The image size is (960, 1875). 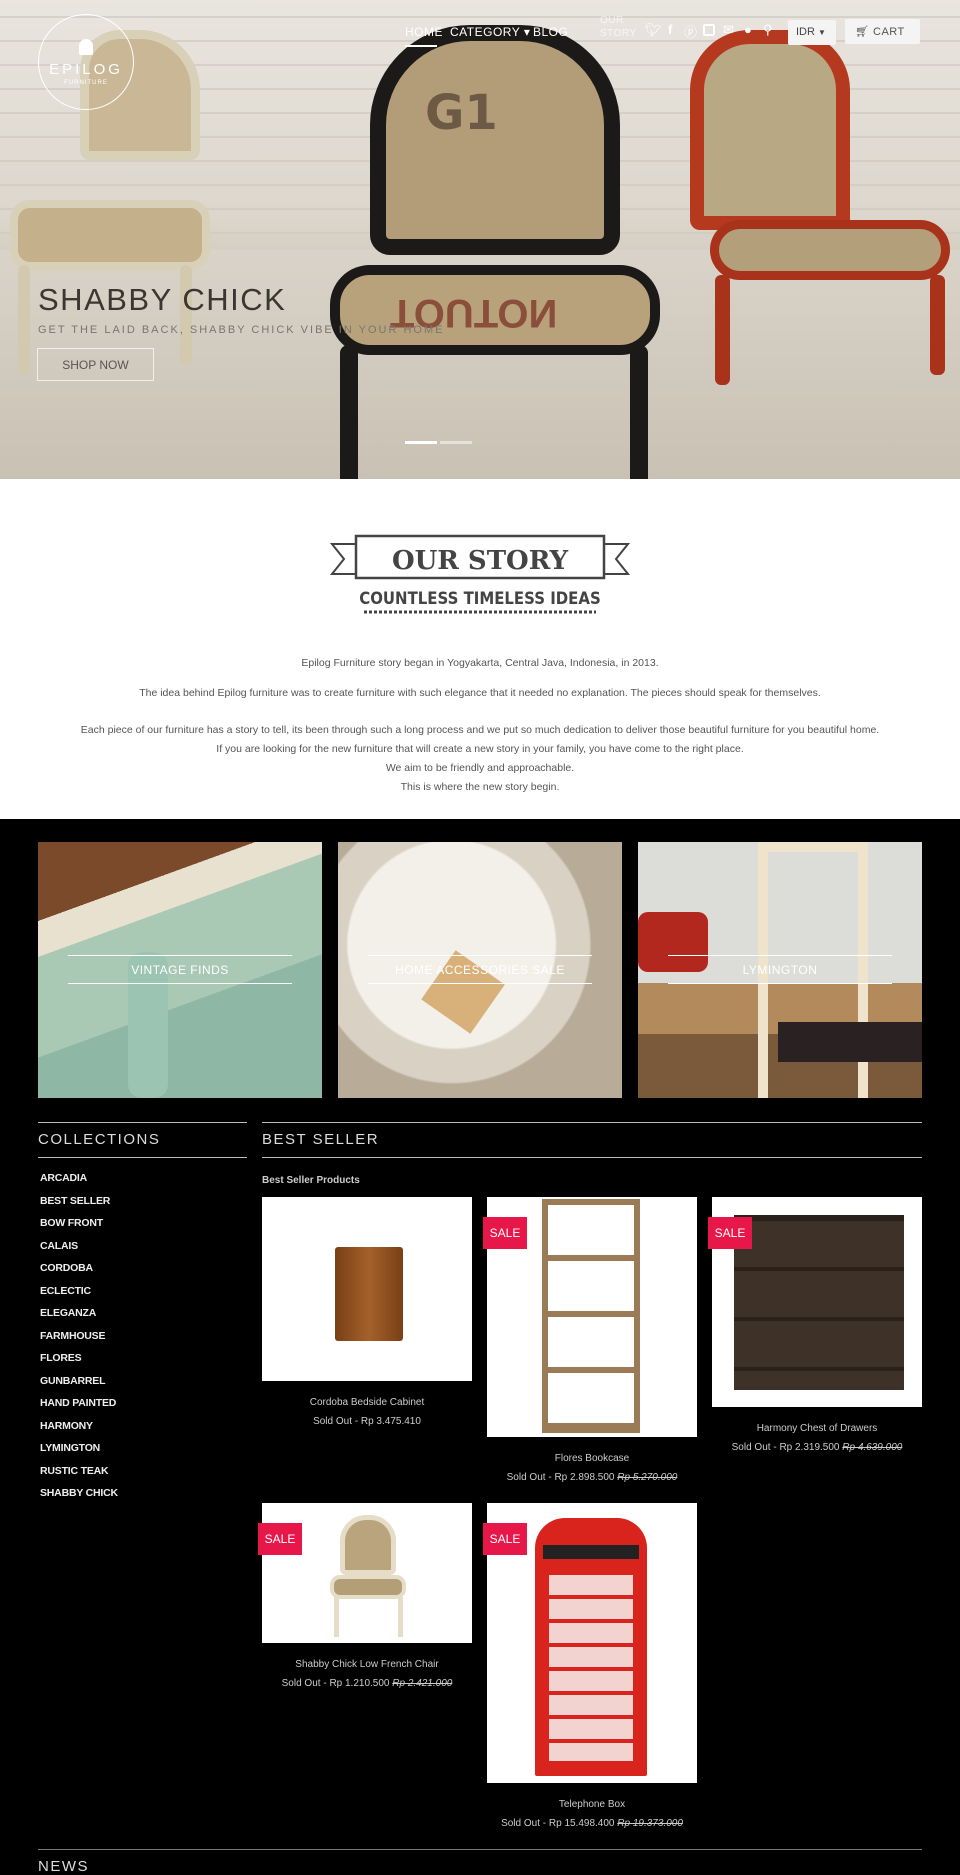 I want to click on category-lymington: LYMINGTON, so click(x=780, y=970).